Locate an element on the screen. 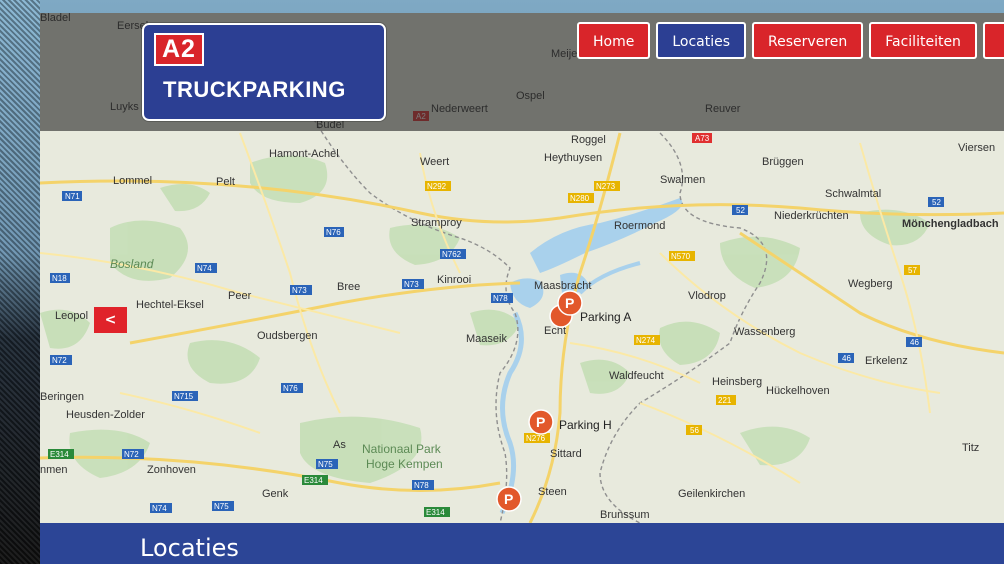 This screenshot has width=1004, height=564. svg-text: Erkelenz is located at coordinates (886, 361).